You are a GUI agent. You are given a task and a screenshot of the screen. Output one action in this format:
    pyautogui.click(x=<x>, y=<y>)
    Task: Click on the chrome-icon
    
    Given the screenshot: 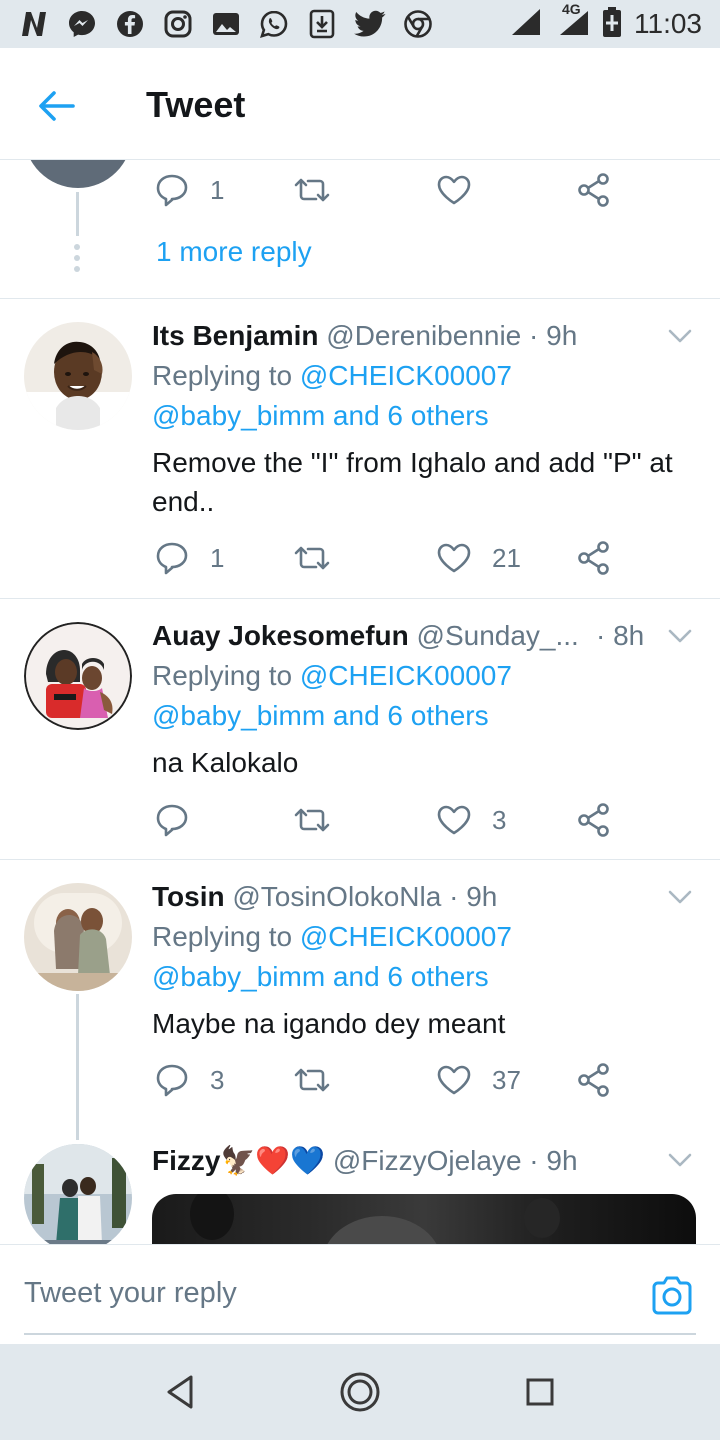 What is the action you would take?
    pyautogui.click(x=418, y=24)
    